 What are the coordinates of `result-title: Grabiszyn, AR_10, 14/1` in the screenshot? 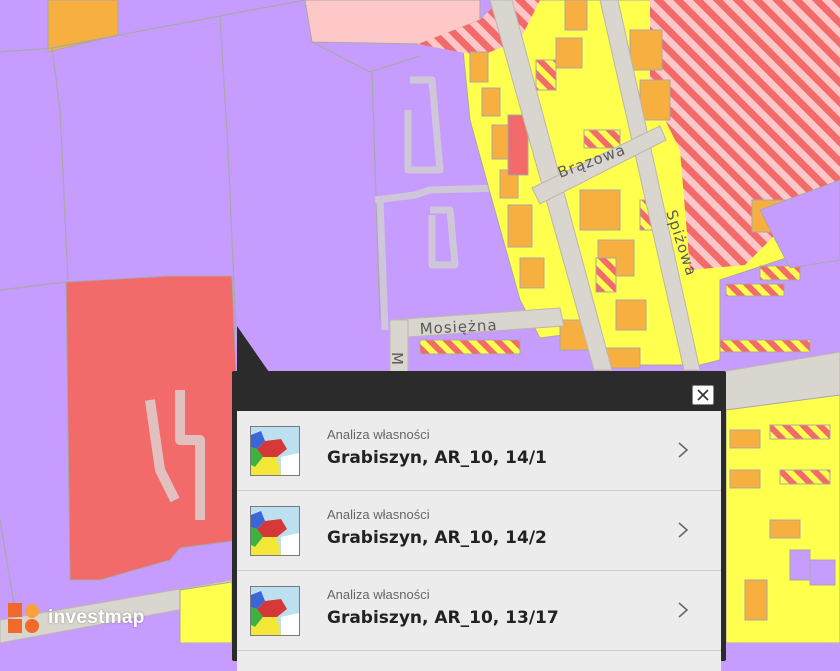 It's located at (437, 458).